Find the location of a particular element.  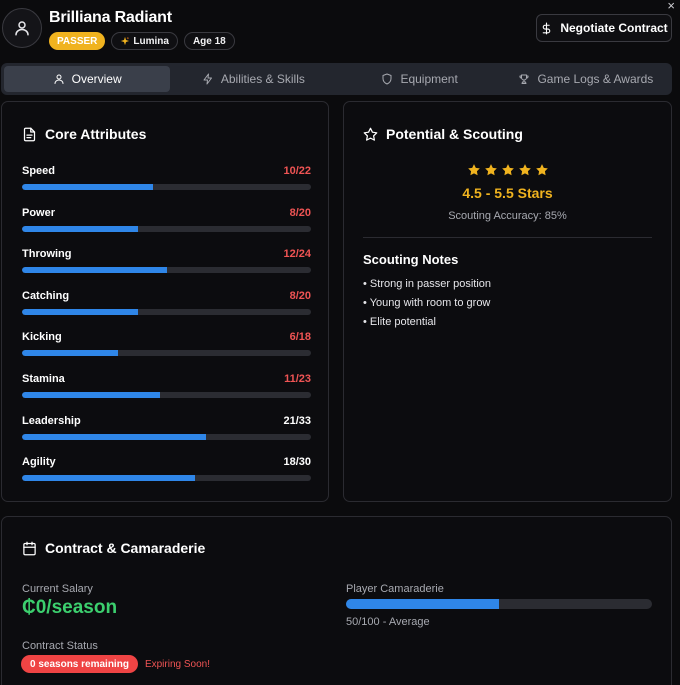

card-title-text: Core Attributes is located at coordinates (96, 134).